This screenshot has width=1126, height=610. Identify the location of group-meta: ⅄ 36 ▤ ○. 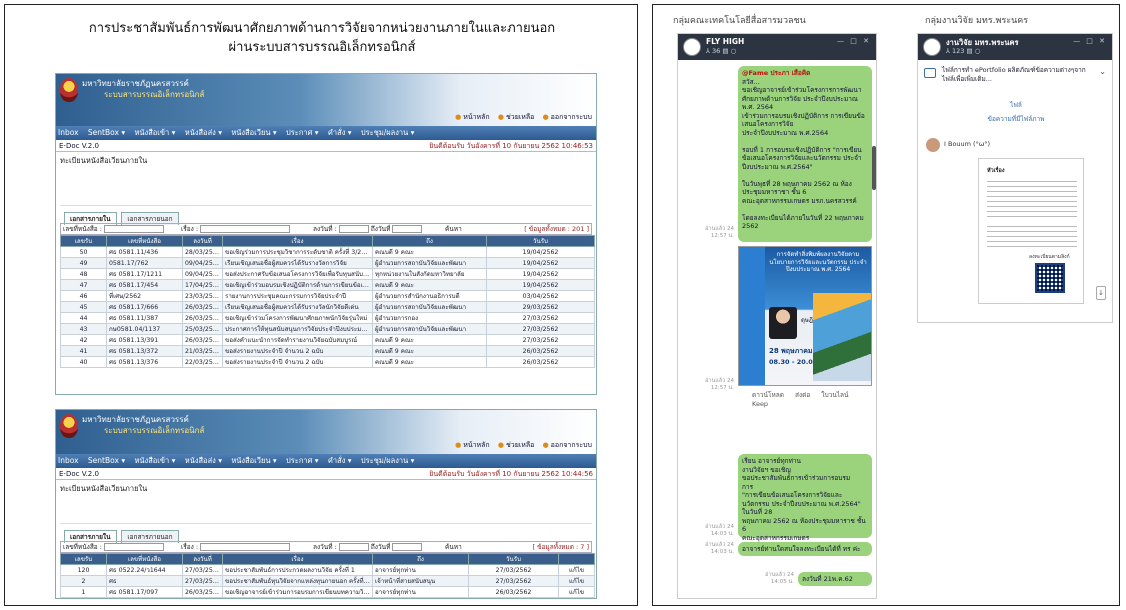
(721, 51).